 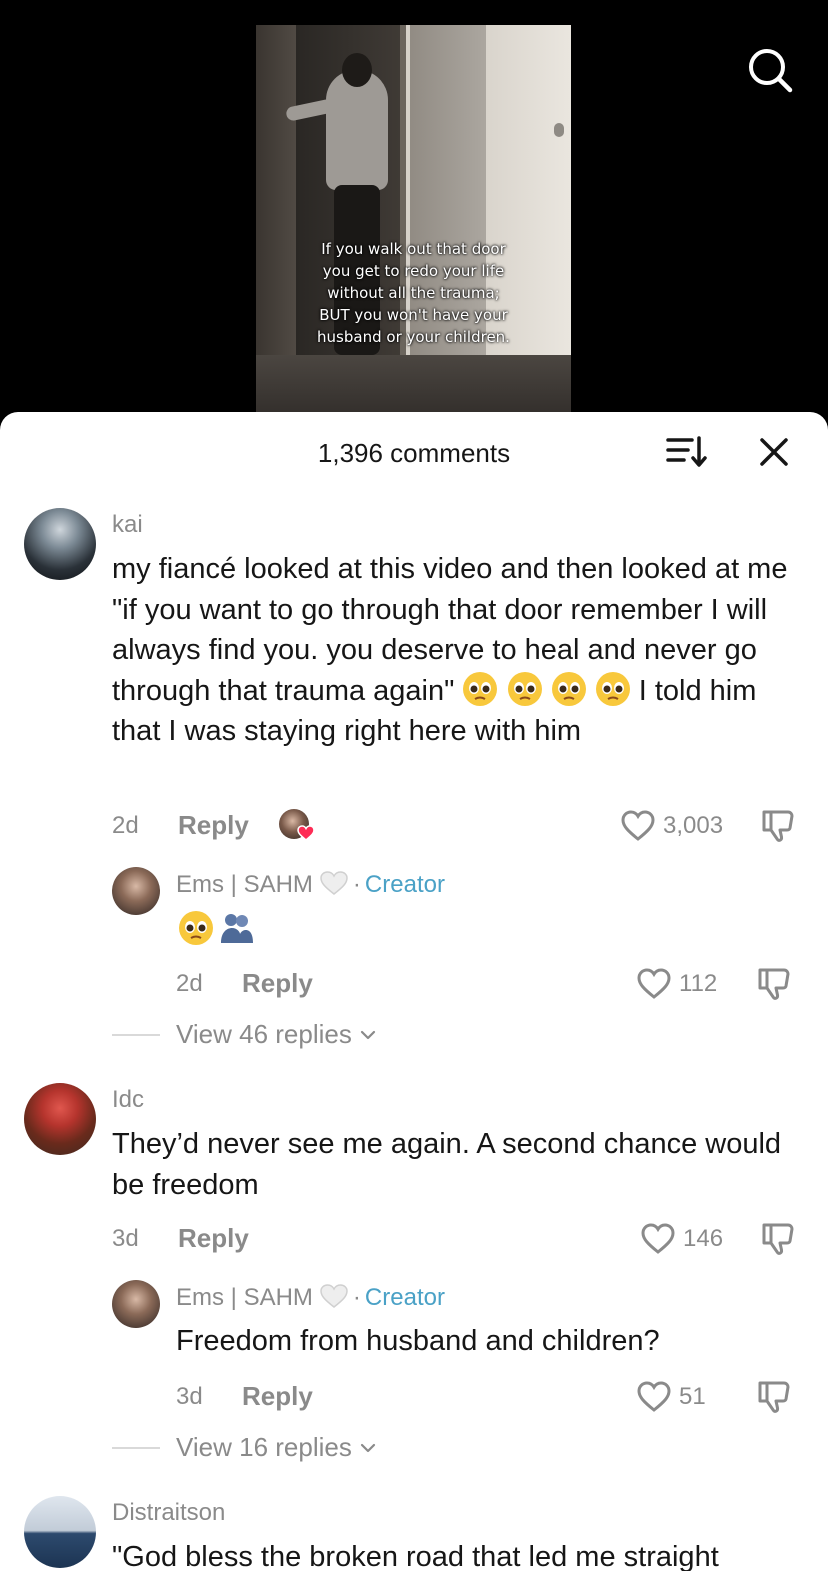 I want to click on like-button: 112, so click(x=677, y=984).